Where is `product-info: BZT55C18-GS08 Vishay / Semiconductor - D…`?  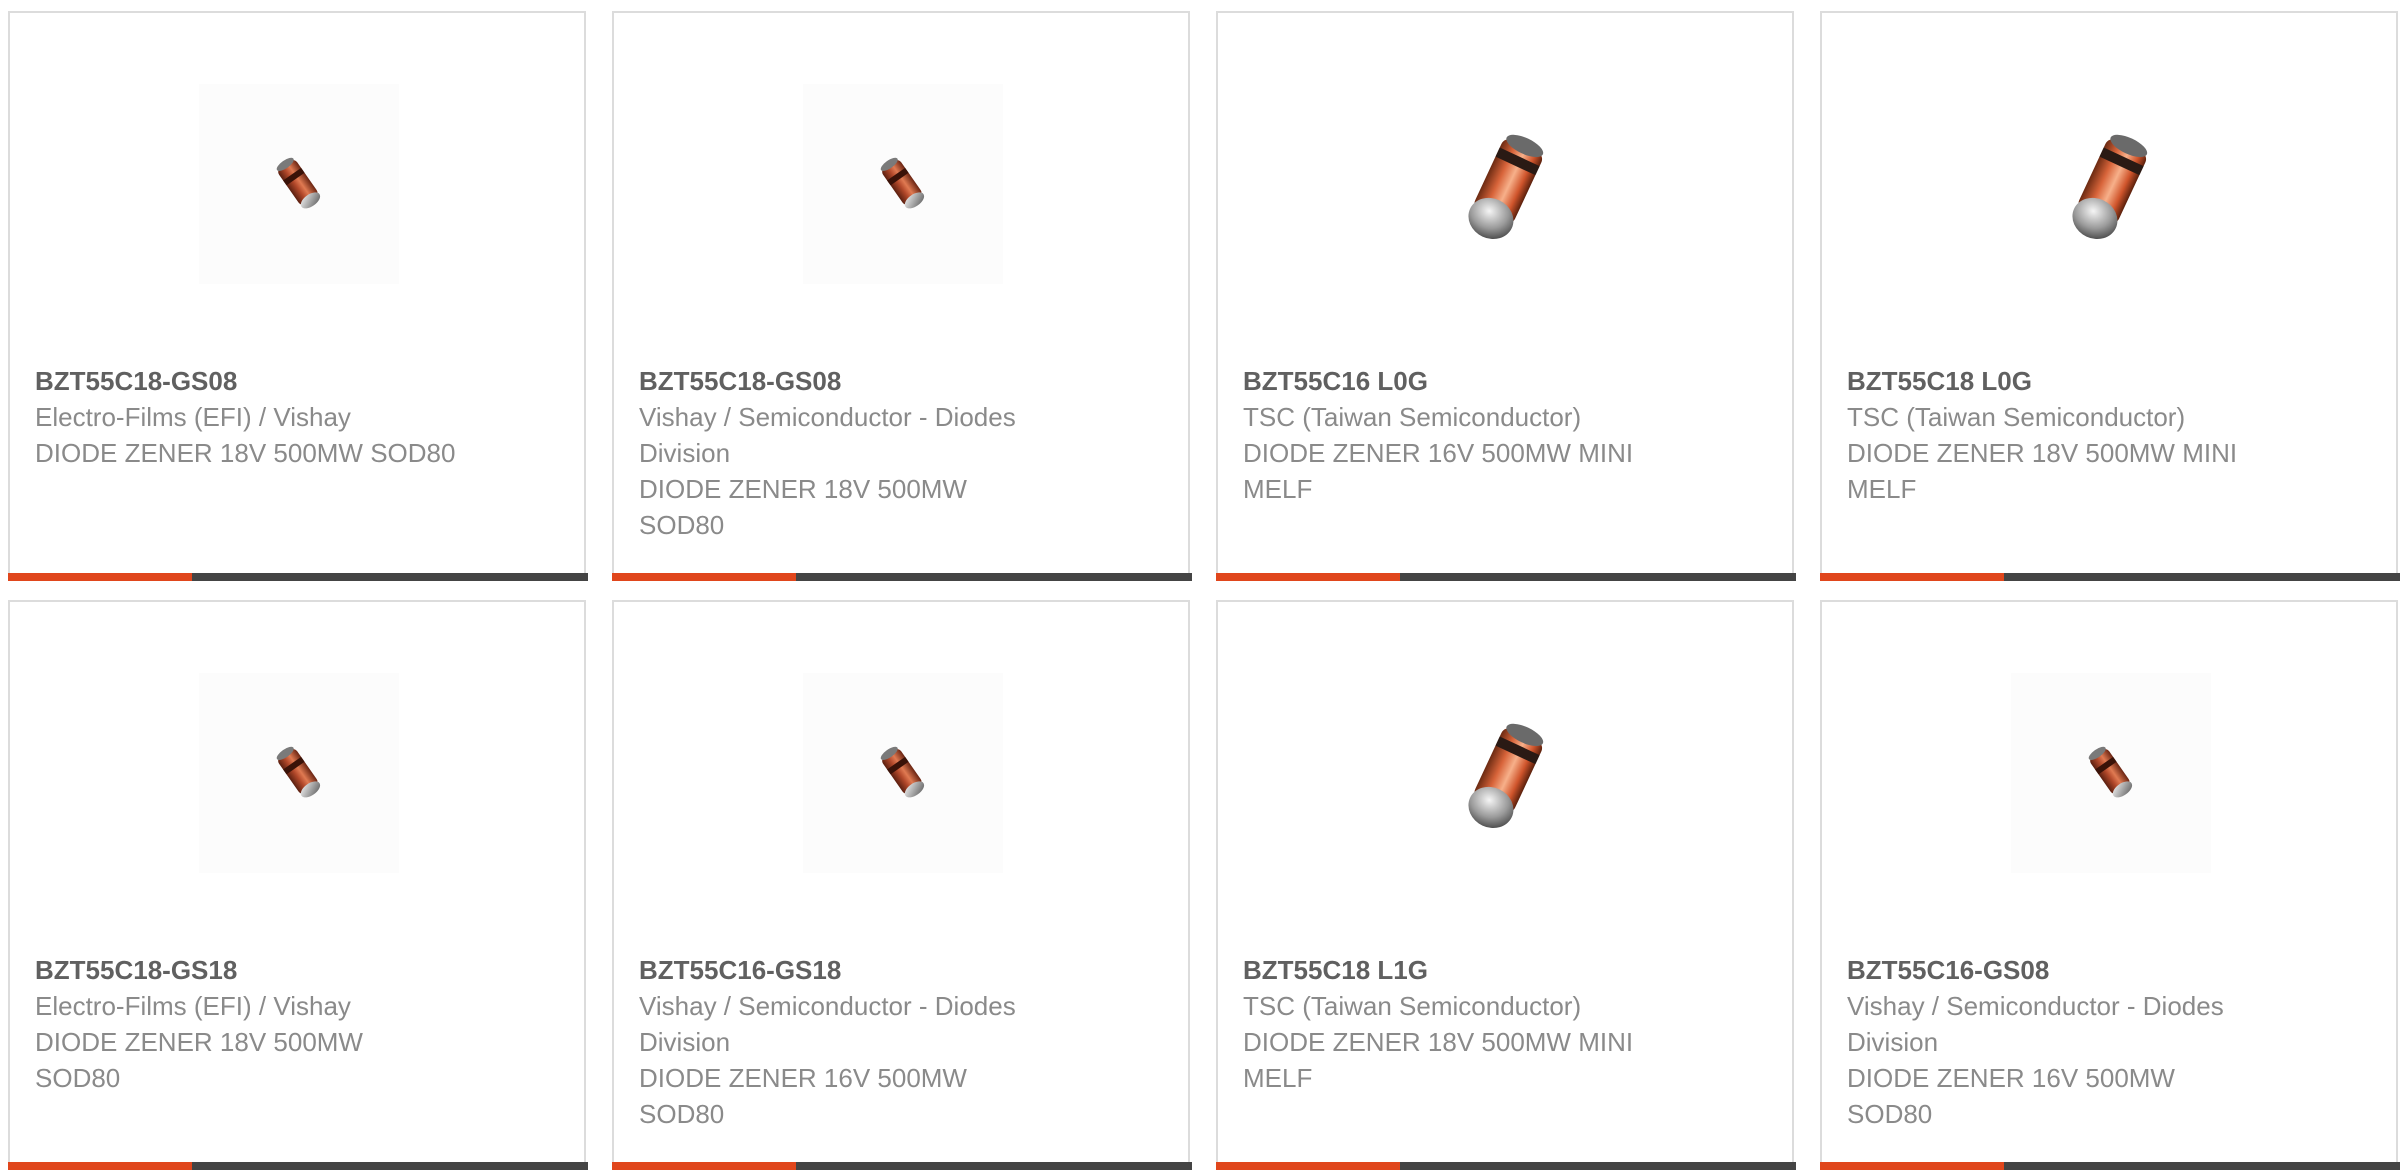 product-info: BZT55C18-GS08 Vishay / Semiconductor - D… is located at coordinates (899, 453).